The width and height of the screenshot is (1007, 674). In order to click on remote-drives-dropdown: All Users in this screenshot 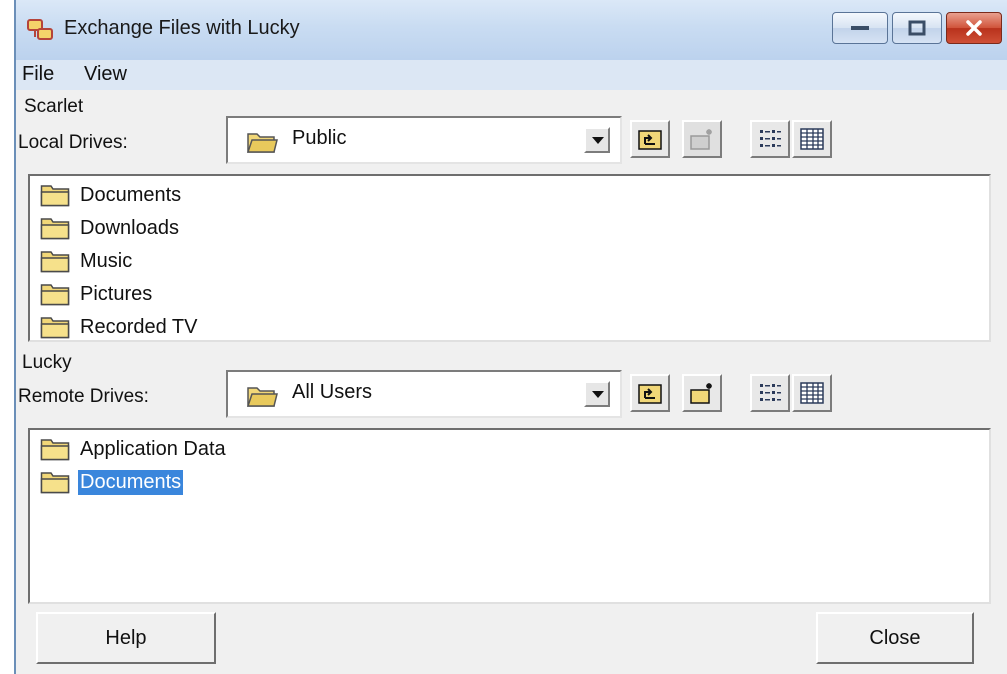, I will do `click(424, 394)`.